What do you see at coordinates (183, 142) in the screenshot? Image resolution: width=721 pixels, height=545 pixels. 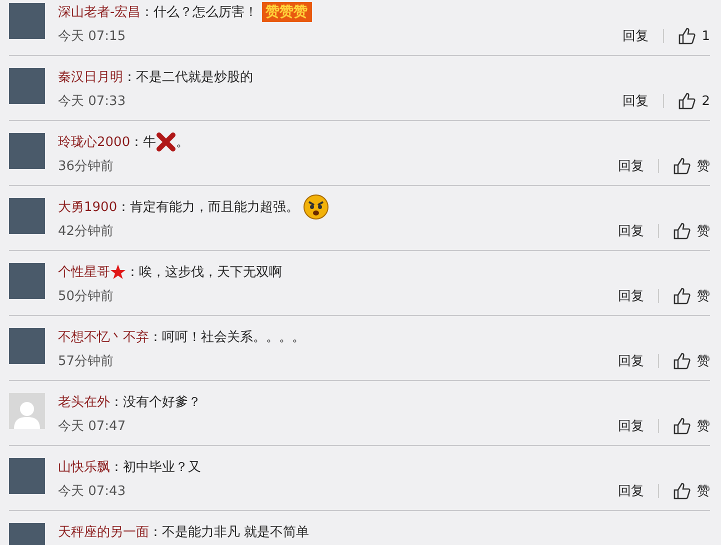 I see `comment-text: 。` at bounding box center [183, 142].